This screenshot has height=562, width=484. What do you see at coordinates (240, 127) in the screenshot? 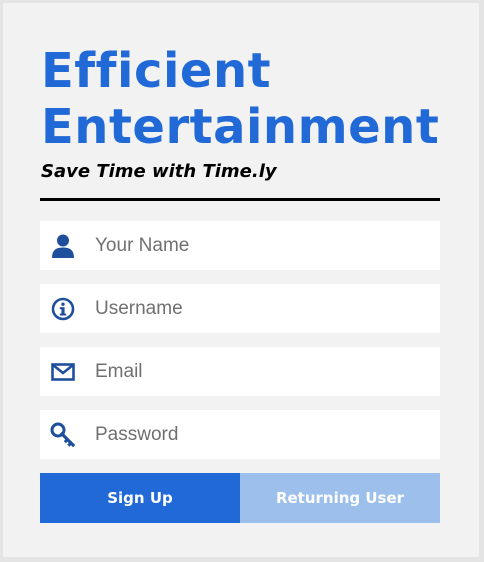
I see `app-title-line-2: Entertainment` at bounding box center [240, 127].